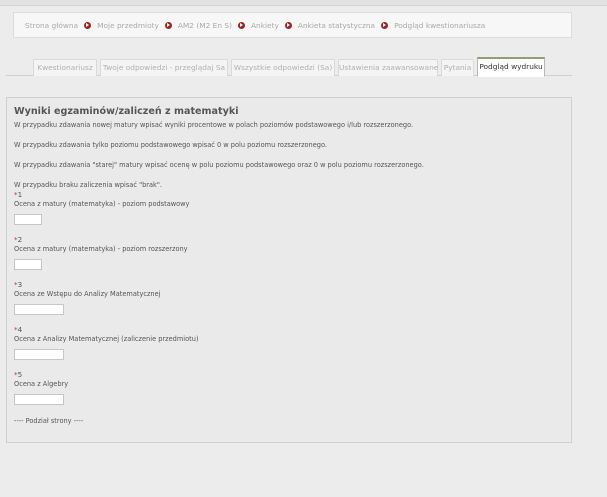 This screenshot has height=497, width=607. Describe the element at coordinates (128, 25) in the screenshot. I see `breadcrumb-my-courses: Moje przedmioty` at that location.